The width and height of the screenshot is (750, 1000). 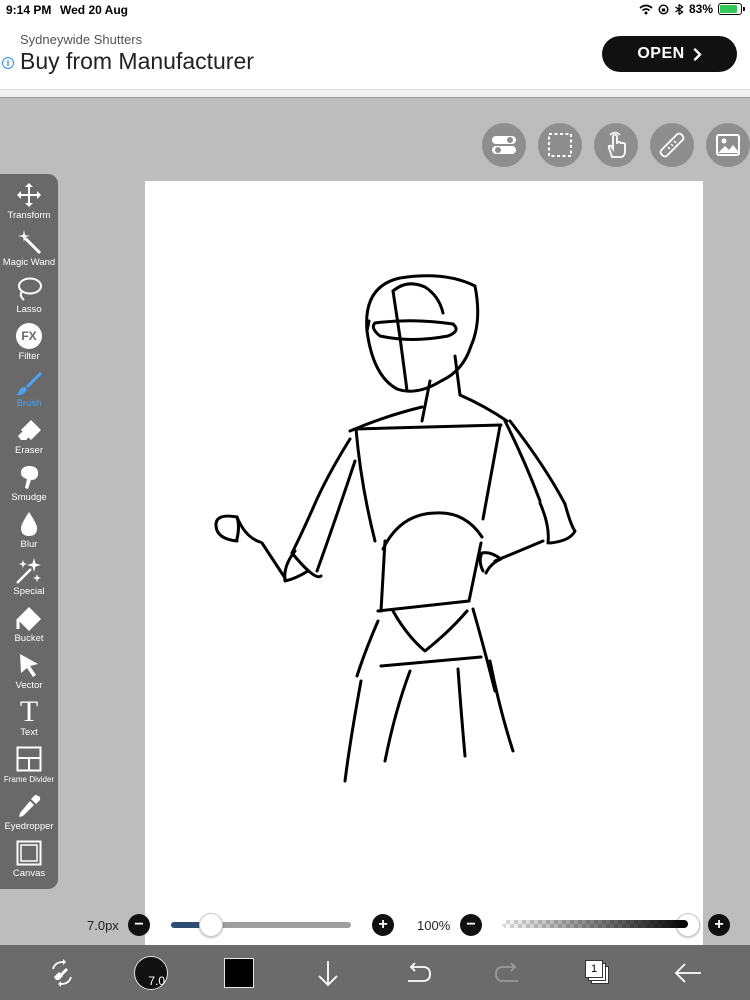 What do you see at coordinates (29, 215) in the screenshot?
I see `tool-label: Transform` at bounding box center [29, 215].